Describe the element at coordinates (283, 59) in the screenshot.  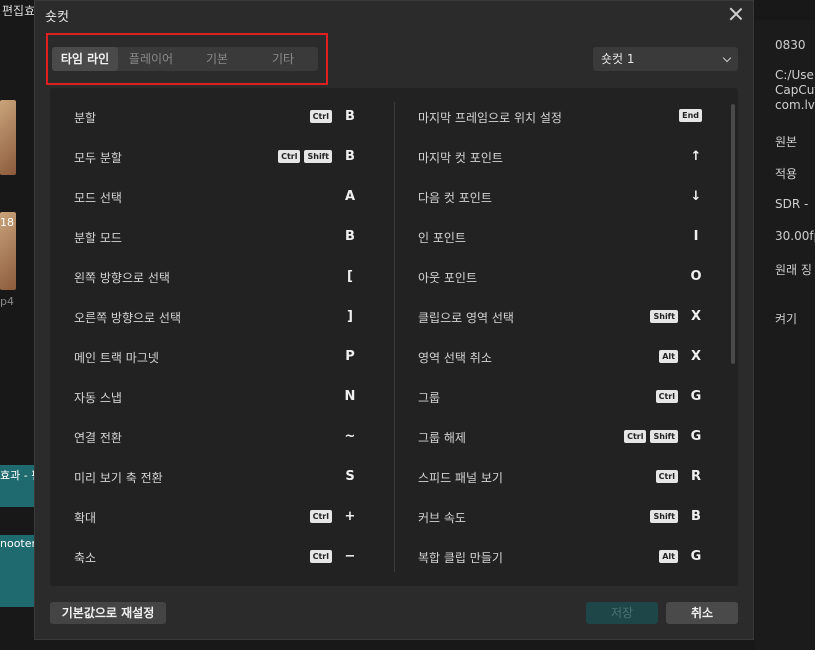
I see `tab-other: 기타` at that location.